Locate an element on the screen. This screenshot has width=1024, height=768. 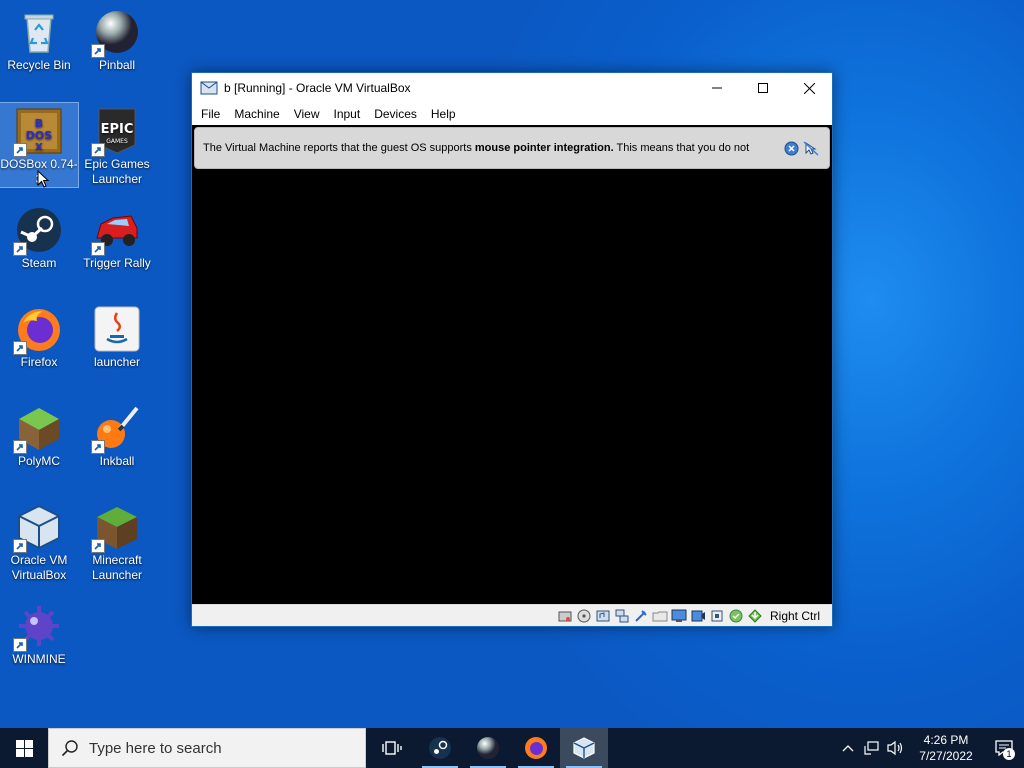
menu-input: Input is located at coordinates (347, 114).